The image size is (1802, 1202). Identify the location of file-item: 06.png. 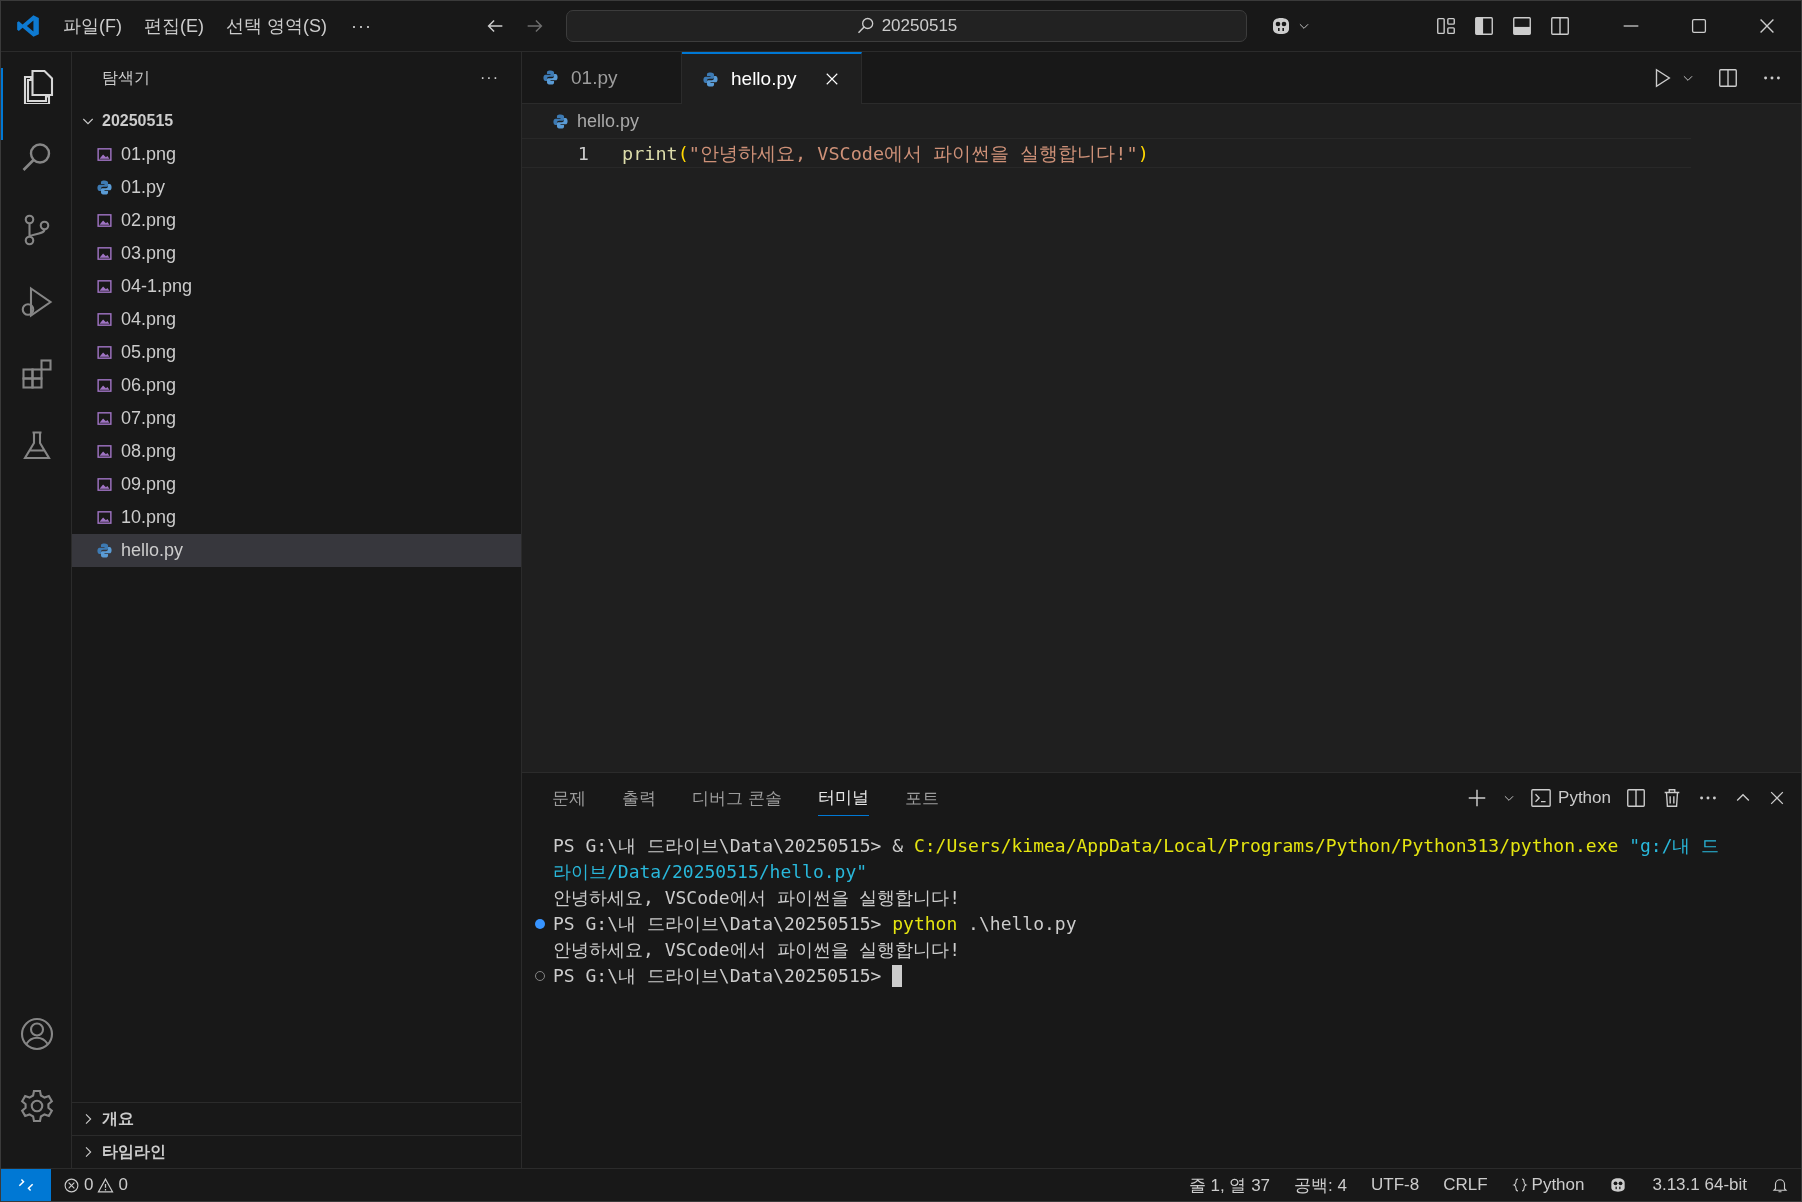
(296, 385).